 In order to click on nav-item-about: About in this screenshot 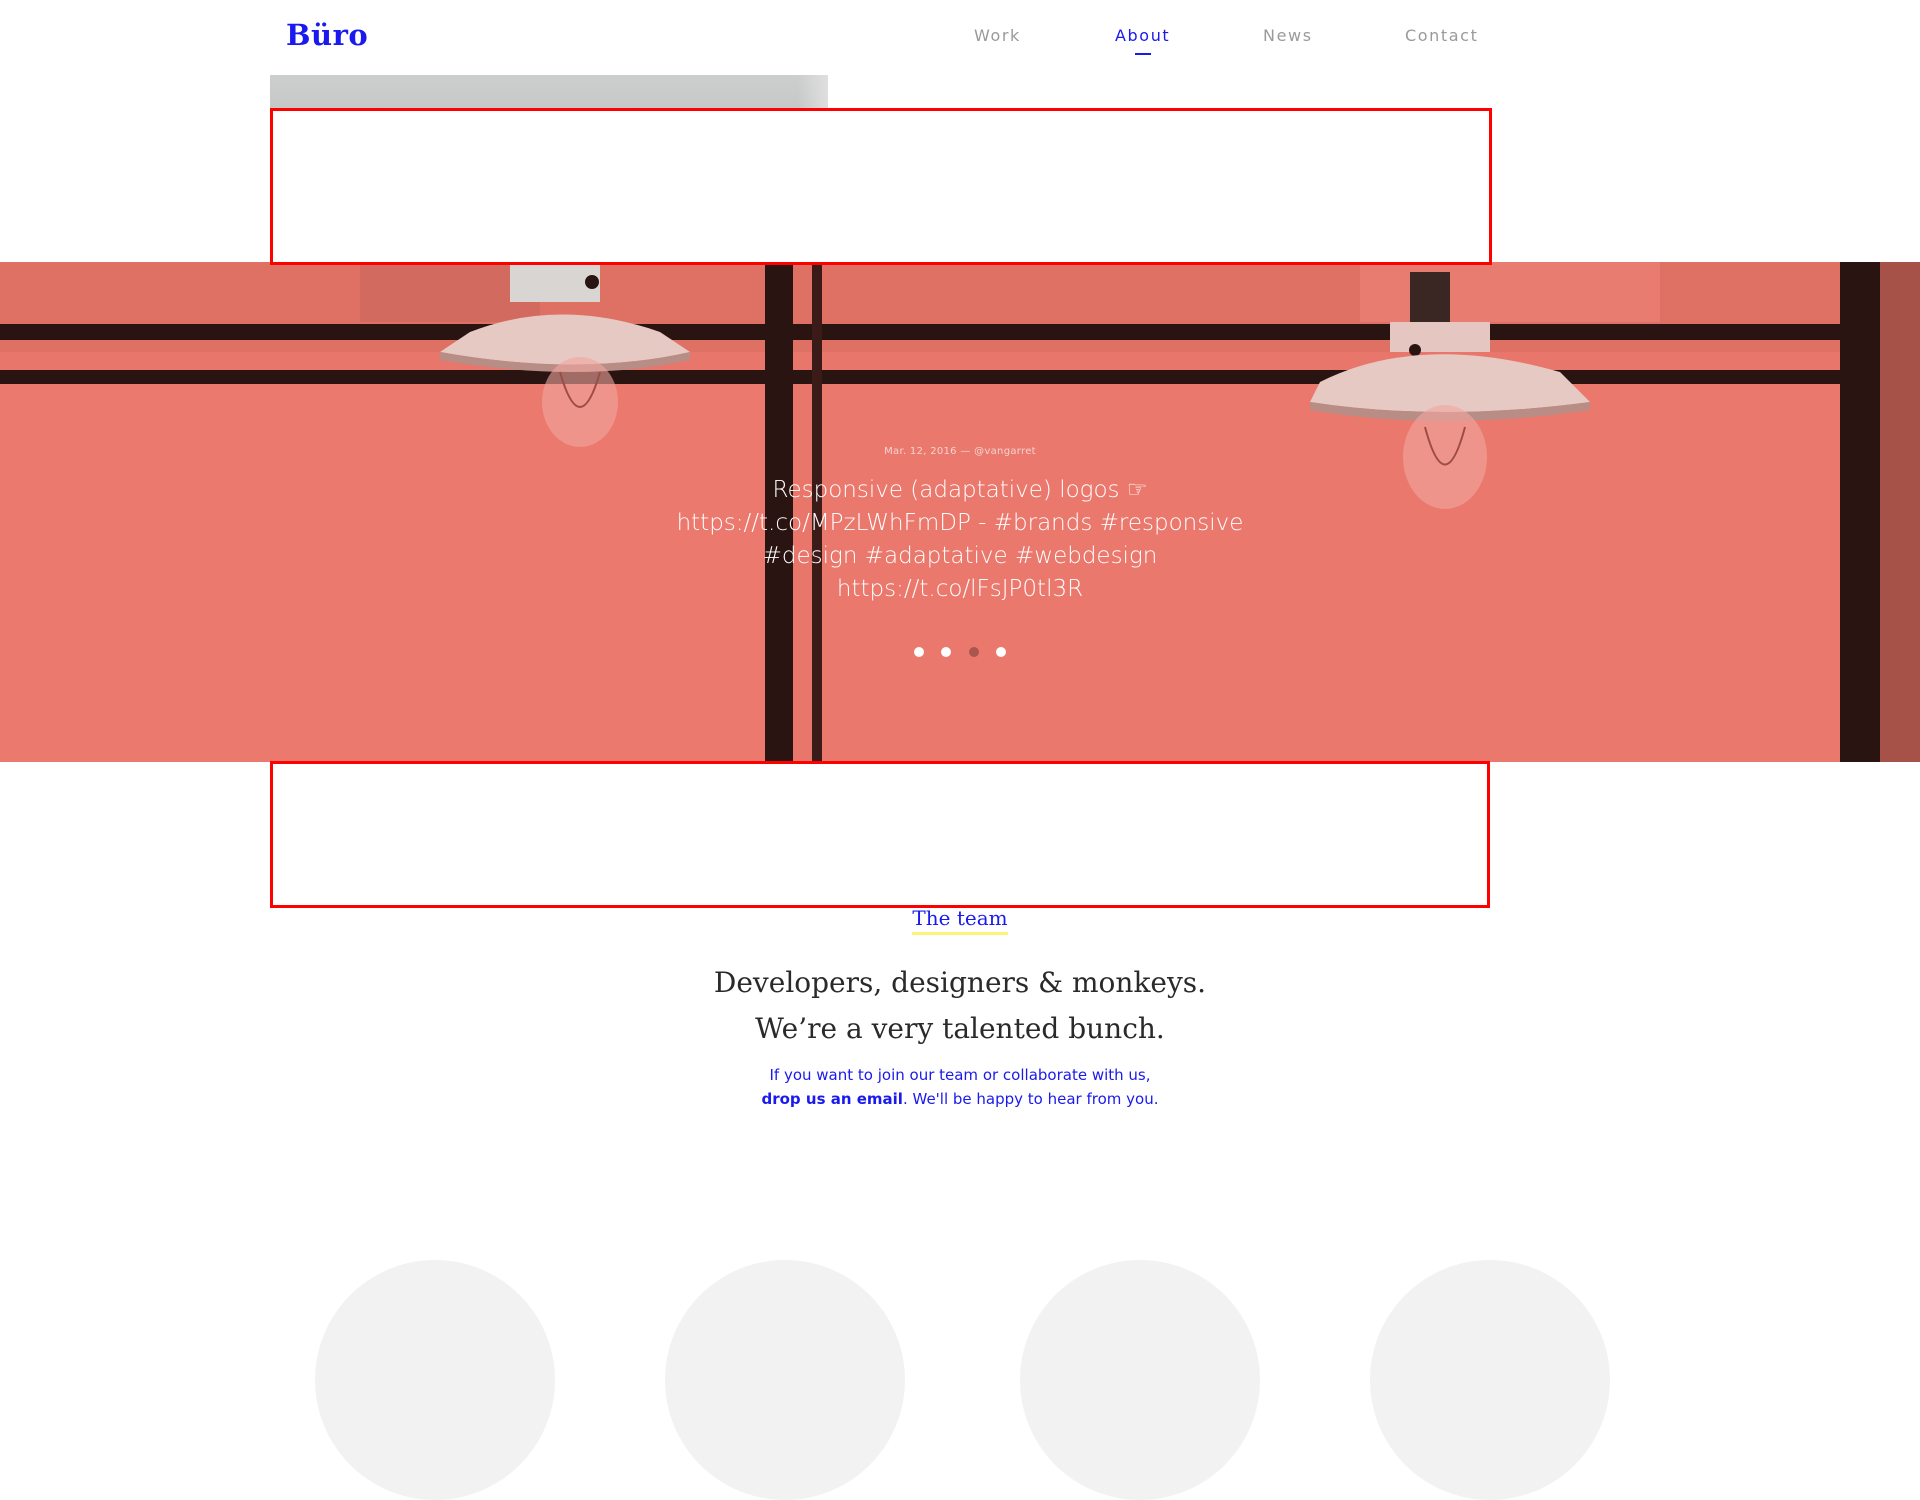, I will do `click(1142, 35)`.